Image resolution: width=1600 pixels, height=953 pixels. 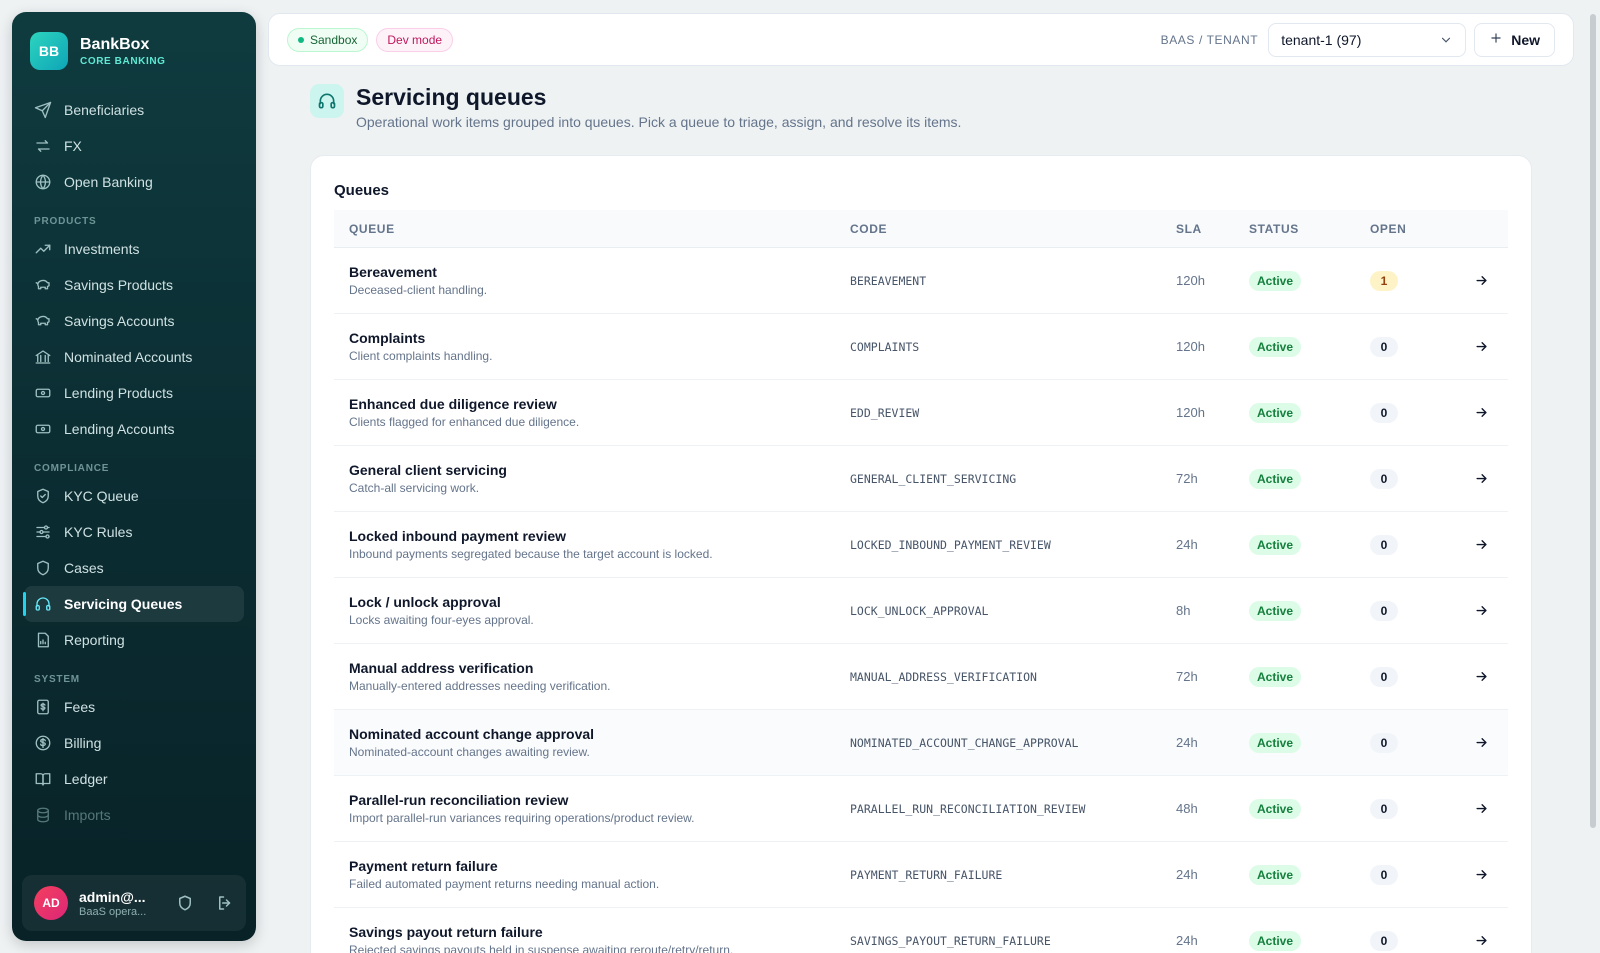 I want to click on sidebar-item-fx: FX, so click(x=134, y=146).